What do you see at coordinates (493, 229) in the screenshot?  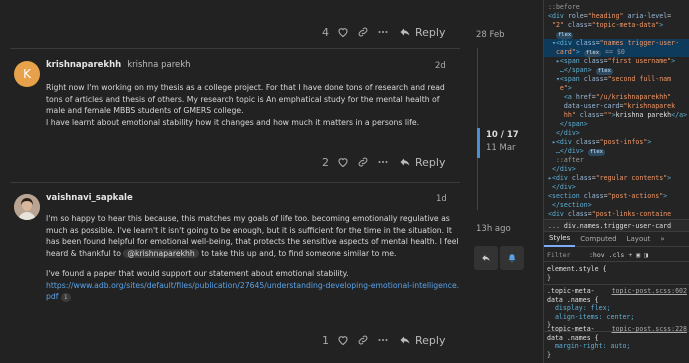 I see `timeline-end-date: 13h ago` at bounding box center [493, 229].